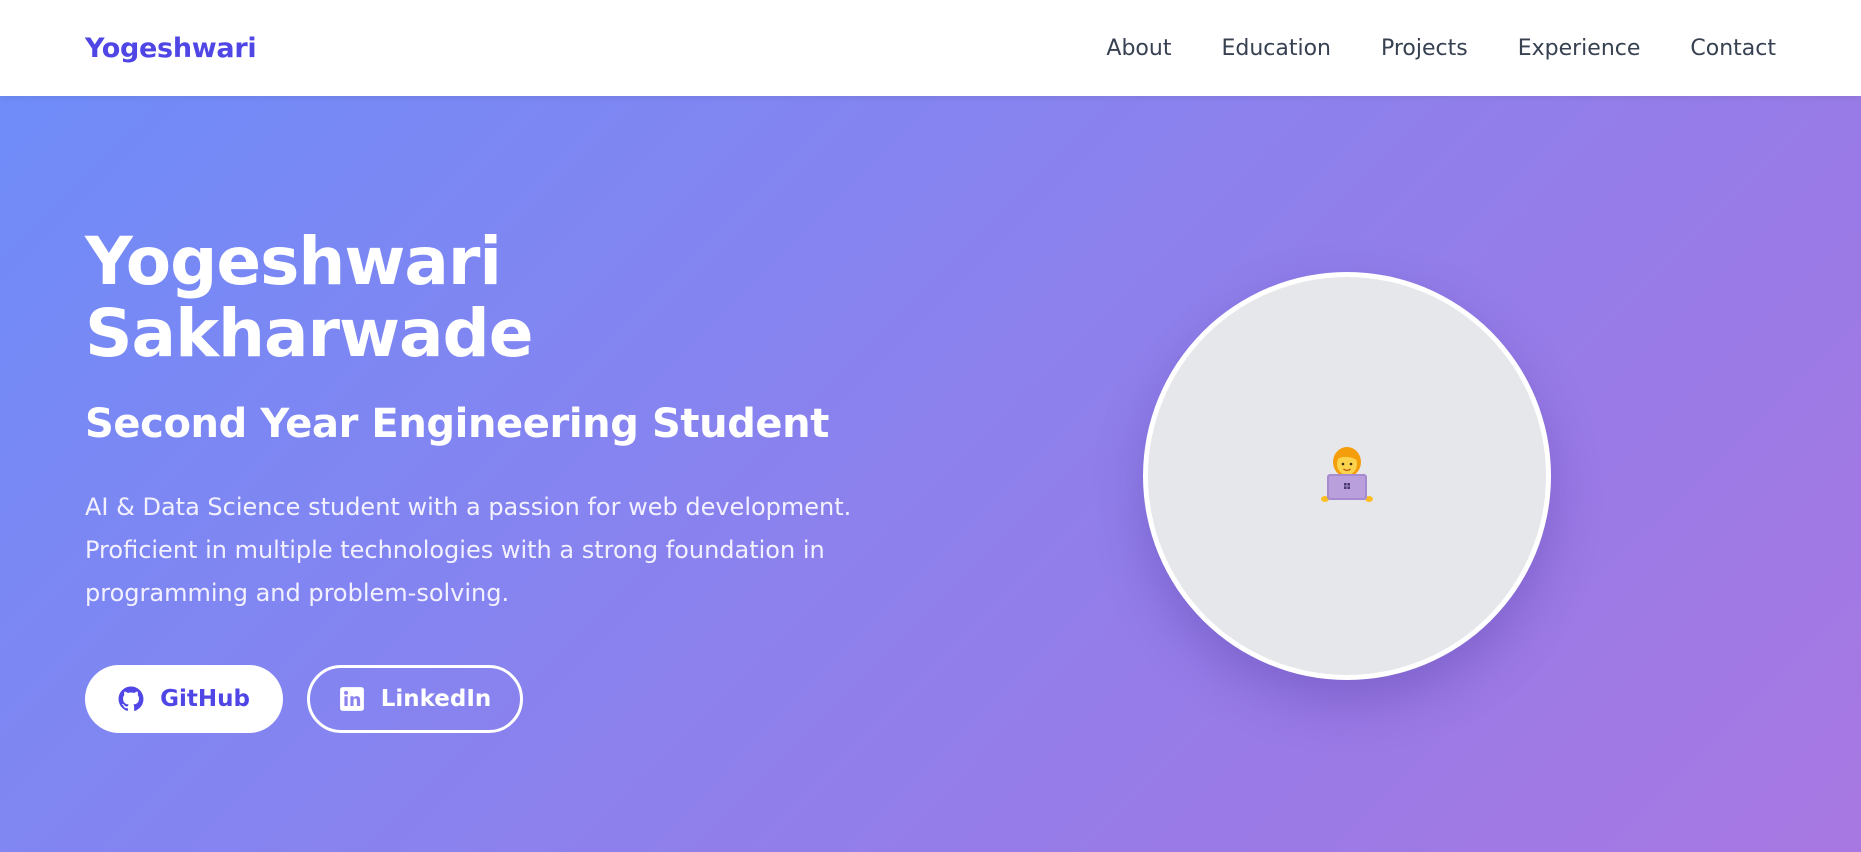 Image resolution: width=1861 pixels, height=852 pixels. What do you see at coordinates (171, 48) in the screenshot?
I see `brand-logo: Yogeshwari` at bounding box center [171, 48].